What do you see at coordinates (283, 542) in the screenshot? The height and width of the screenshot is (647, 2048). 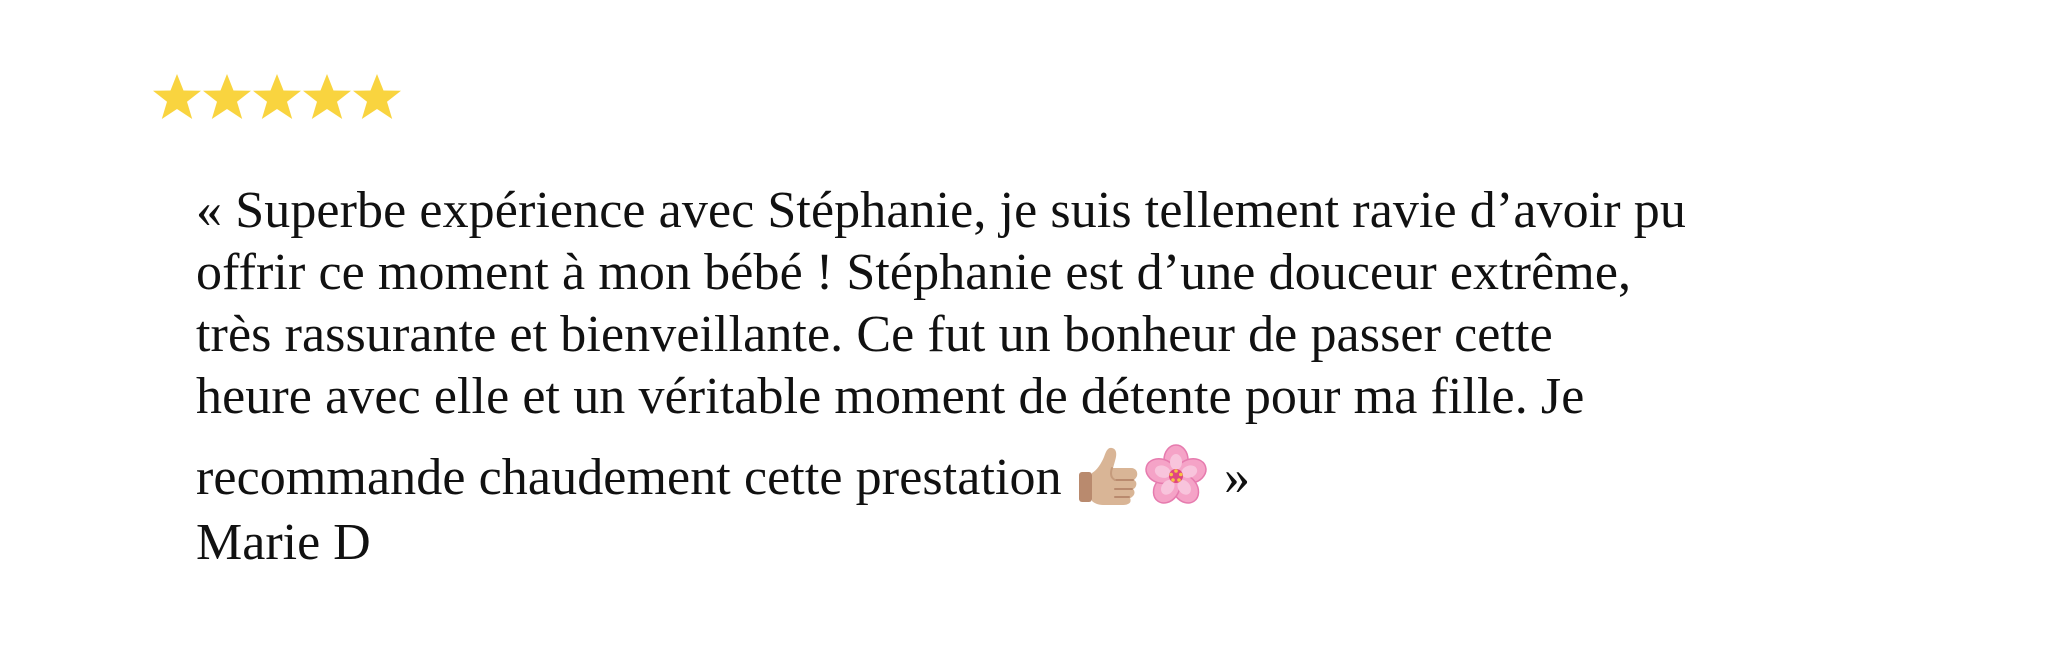 I see `review-author: Marie D` at bounding box center [283, 542].